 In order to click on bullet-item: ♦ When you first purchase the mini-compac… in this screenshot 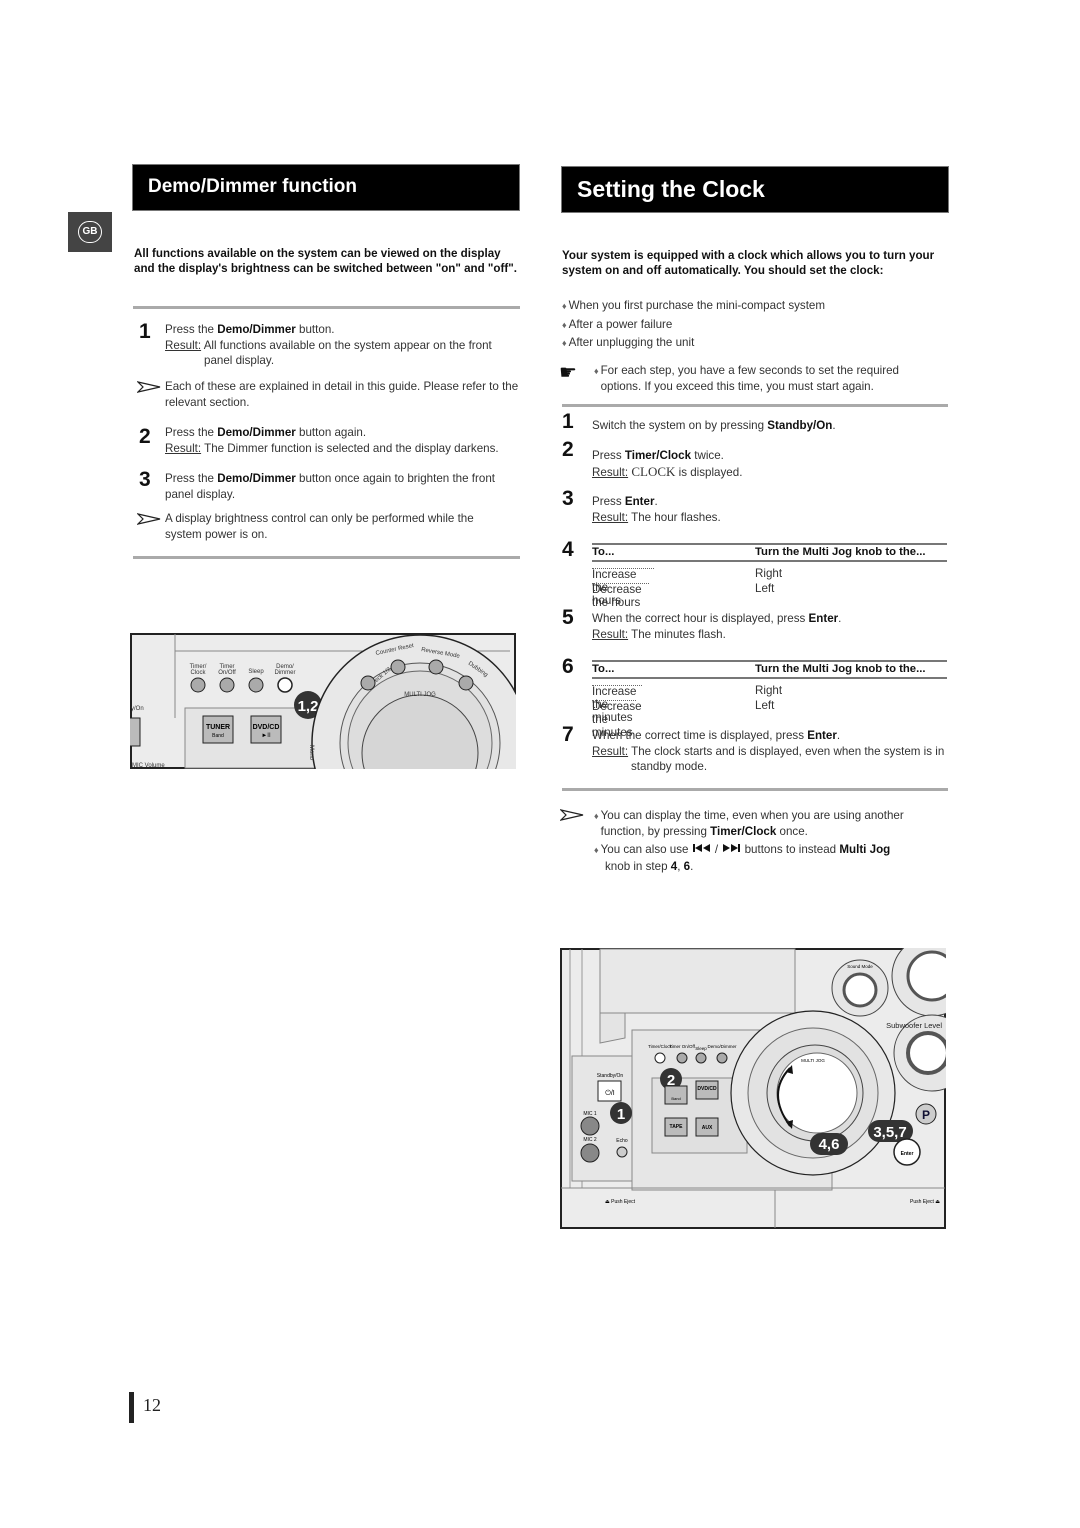, I will do `click(755, 306)`.